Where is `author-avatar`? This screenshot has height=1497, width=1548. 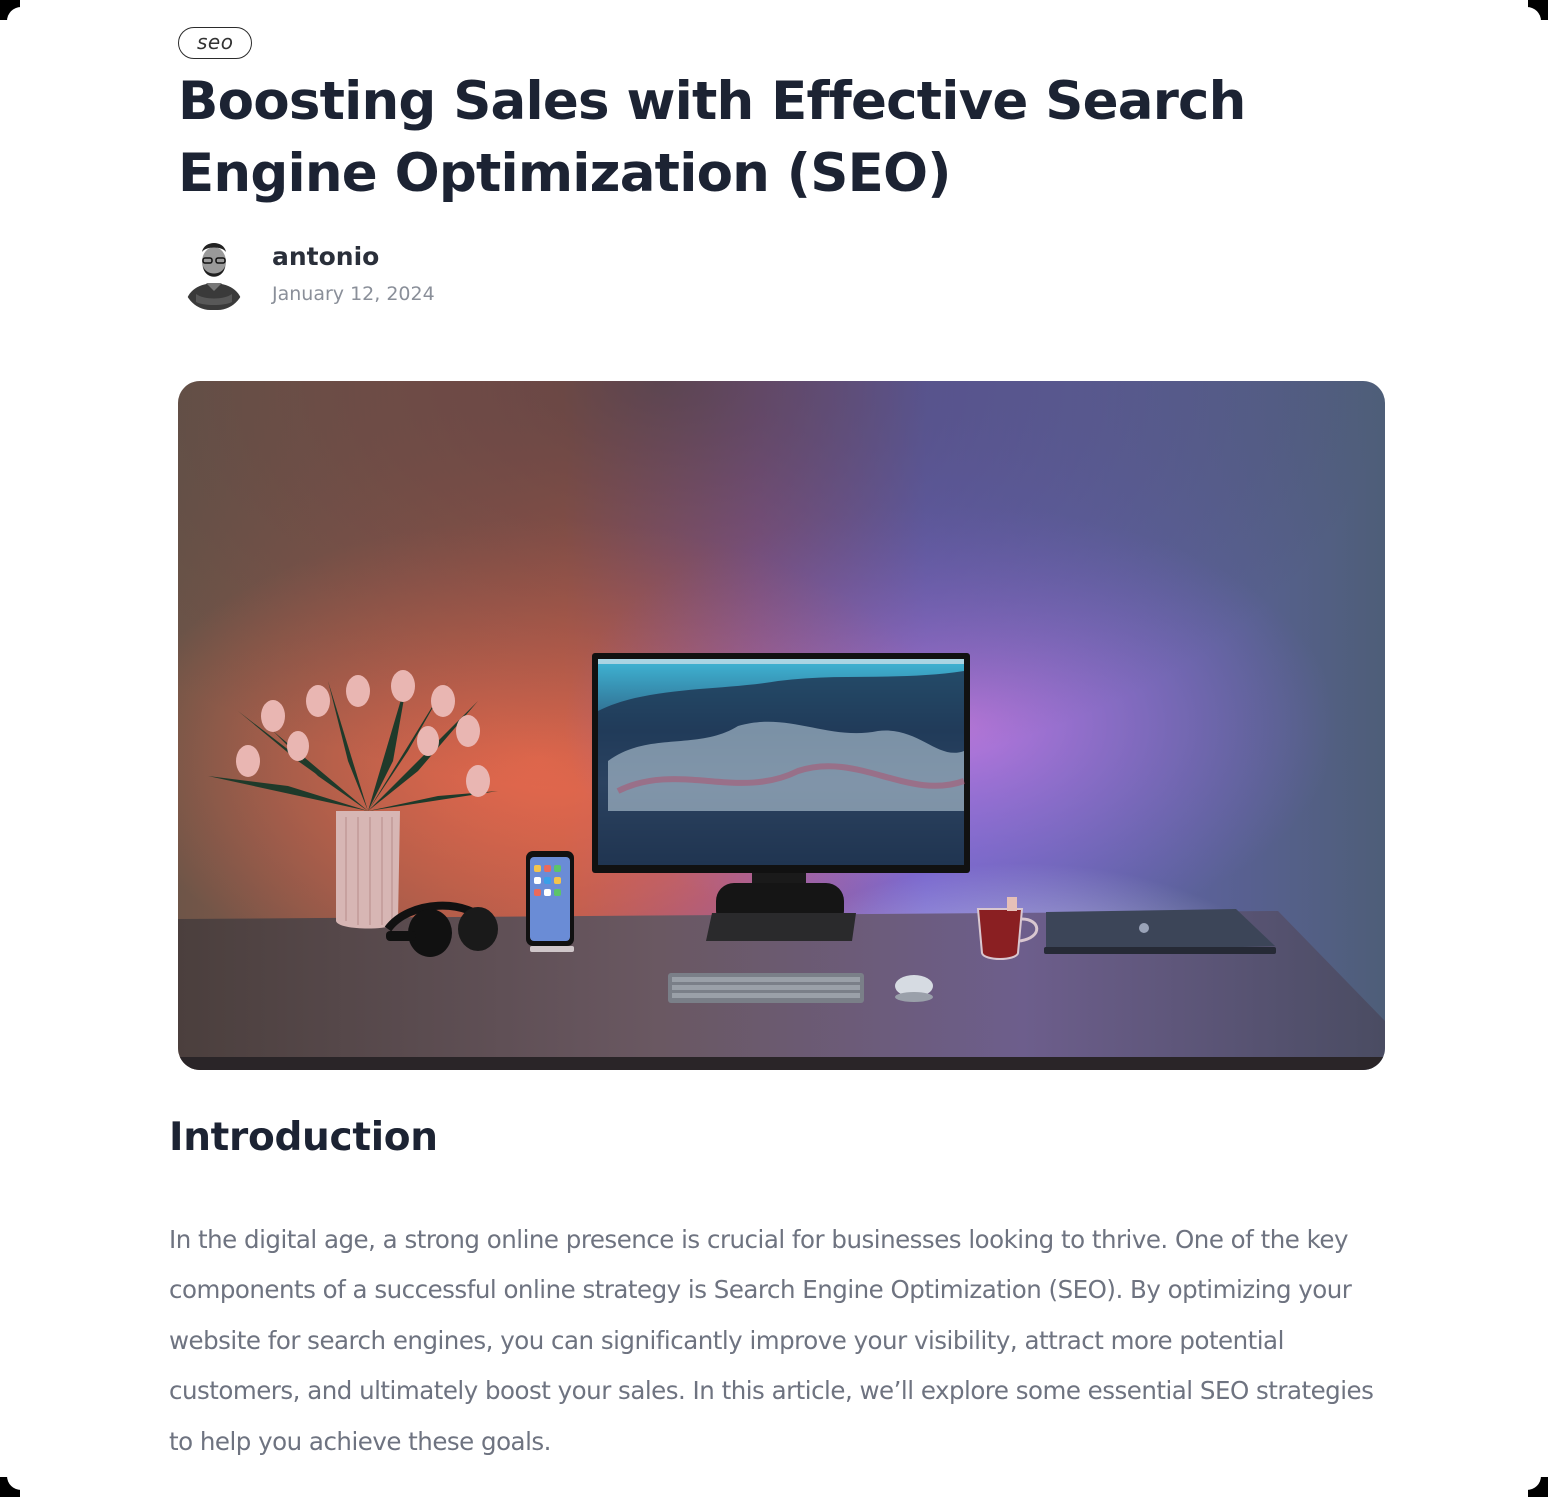 author-avatar is located at coordinates (214, 273).